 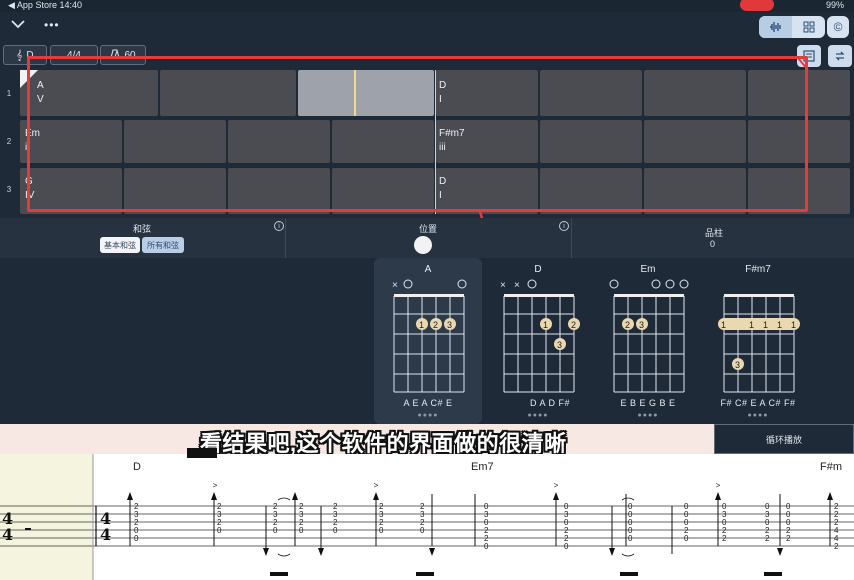 I want to click on all-chords-chip: 所有和弦, so click(x=163, y=245).